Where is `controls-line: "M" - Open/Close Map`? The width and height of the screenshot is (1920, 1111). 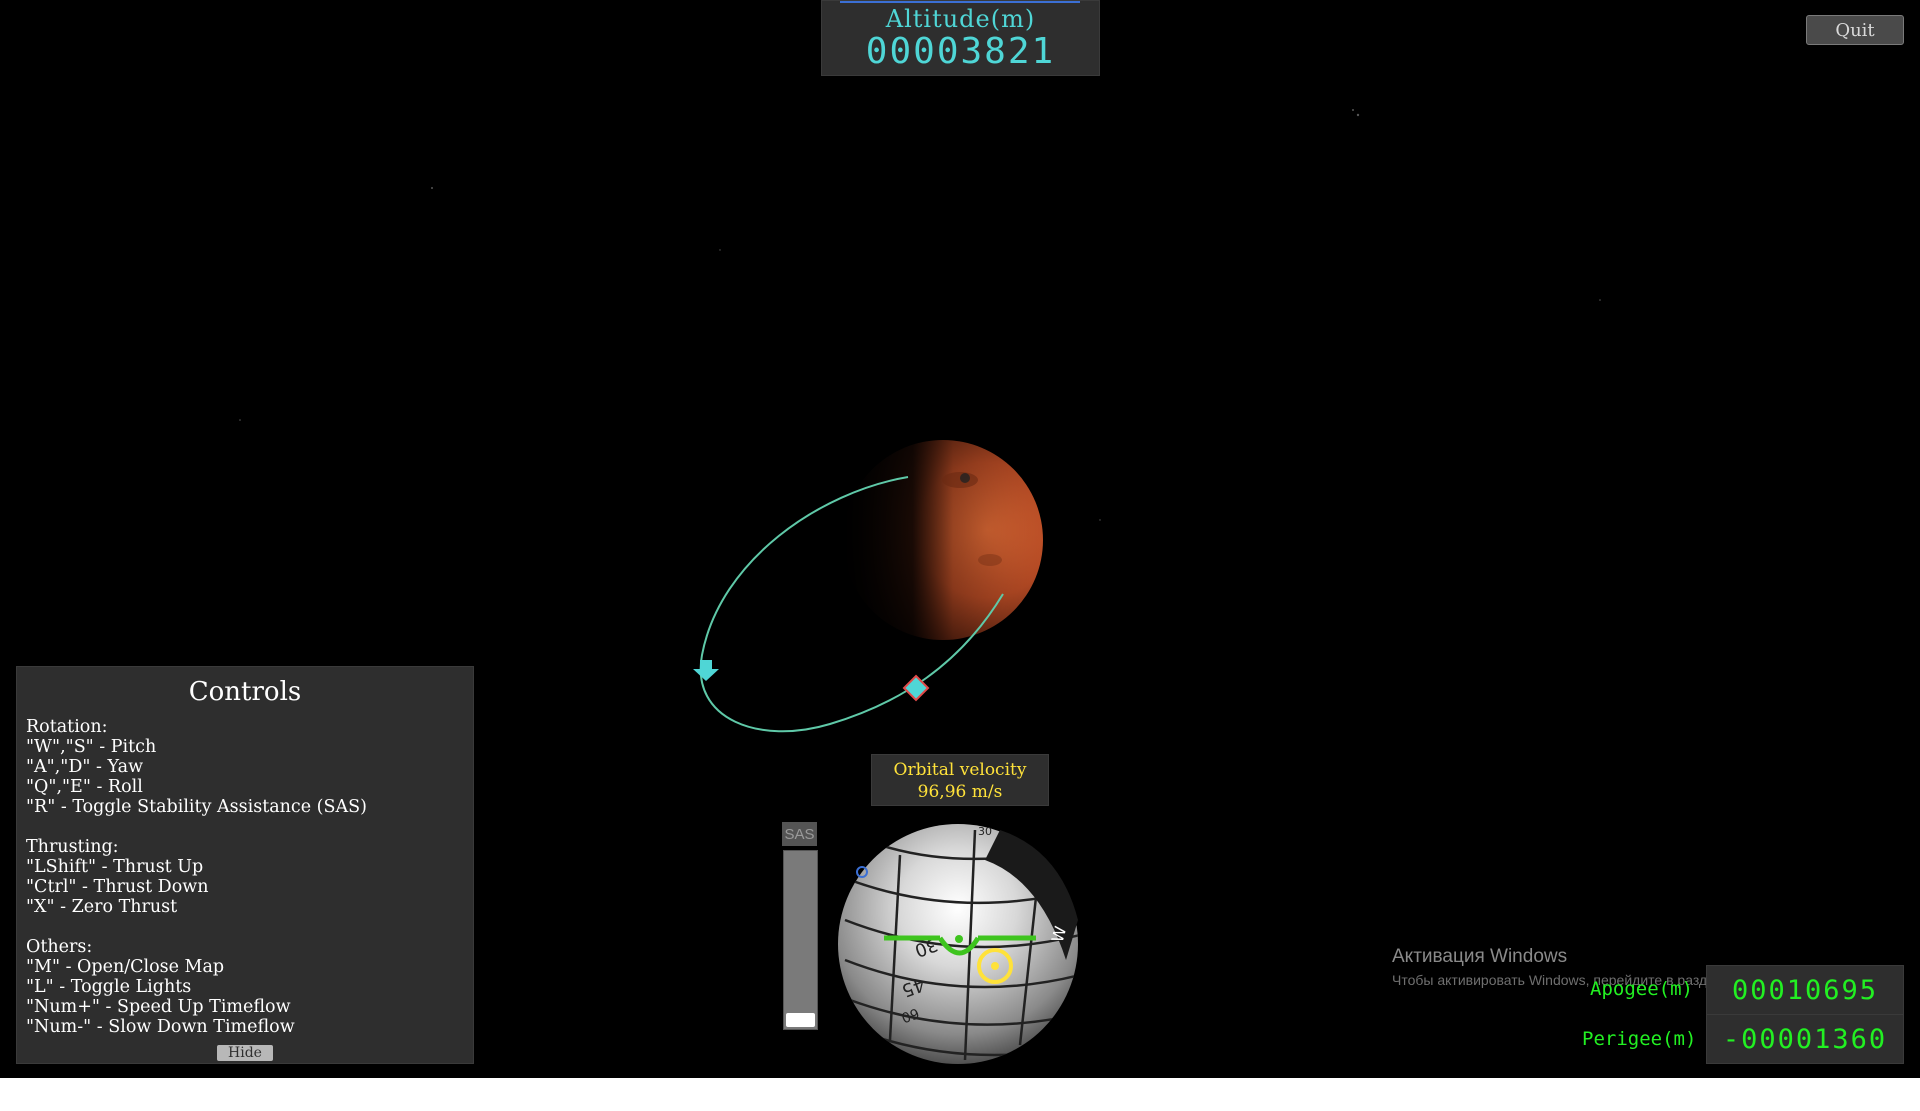 controls-line: "M" - Open/Close Map is located at coordinates (125, 967).